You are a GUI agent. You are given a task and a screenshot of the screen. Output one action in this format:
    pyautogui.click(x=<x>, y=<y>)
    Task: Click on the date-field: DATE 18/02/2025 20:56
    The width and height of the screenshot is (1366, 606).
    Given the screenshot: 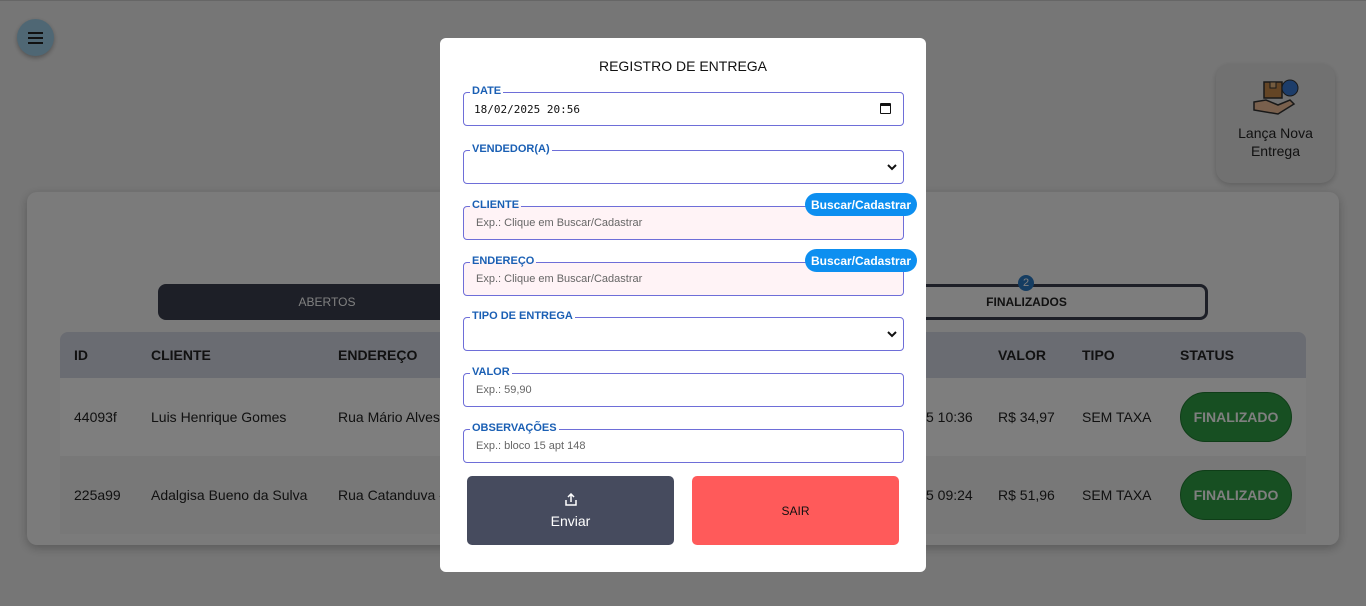 What is the action you would take?
    pyautogui.click(x=683, y=105)
    